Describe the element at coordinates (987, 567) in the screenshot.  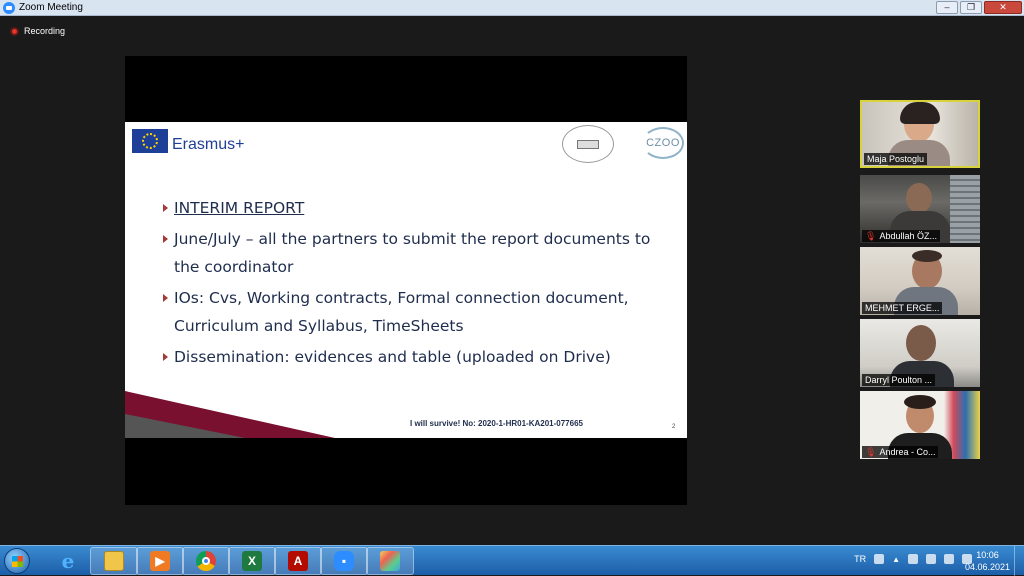
I see `clock-date: 04.06.2021` at that location.